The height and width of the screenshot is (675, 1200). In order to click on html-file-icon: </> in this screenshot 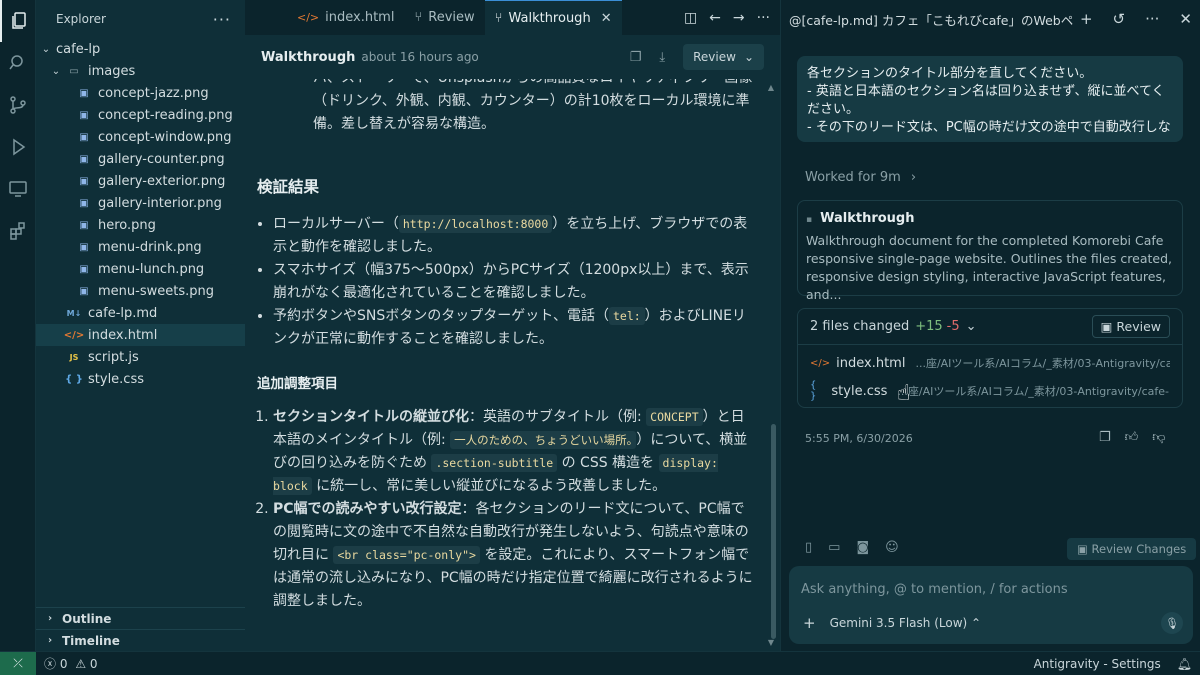, I will do `click(74, 335)`.